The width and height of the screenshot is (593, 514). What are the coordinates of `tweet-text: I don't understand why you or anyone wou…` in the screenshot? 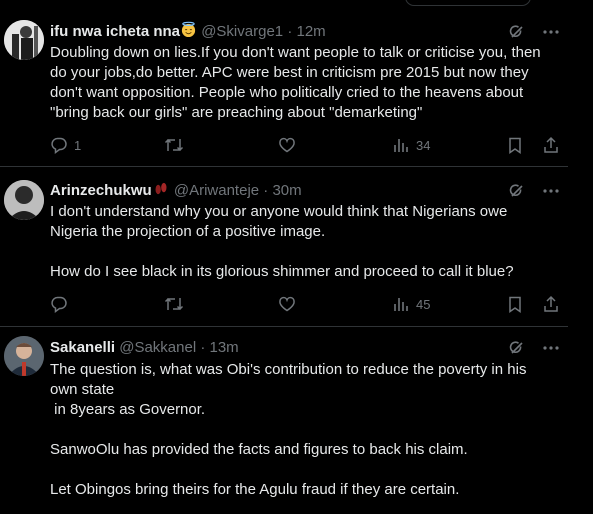 It's located at (282, 241).